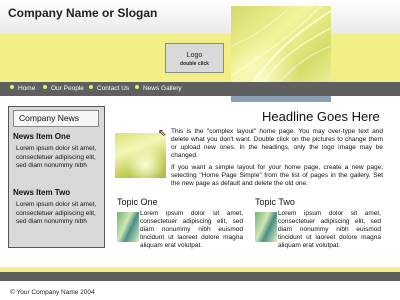  What do you see at coordinates (321, 116) in the screenshot?
I see `headline: Headline Goes Here` at bounding box center [321, 116].